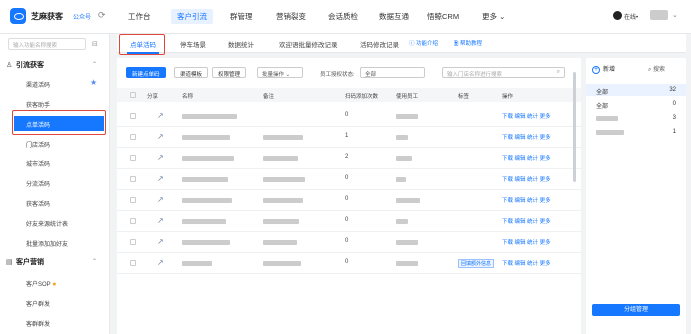  What do you see at coordinates (674, 132) in the screenshot?
I see `group-count: 1` at bounding box center [674, 132].